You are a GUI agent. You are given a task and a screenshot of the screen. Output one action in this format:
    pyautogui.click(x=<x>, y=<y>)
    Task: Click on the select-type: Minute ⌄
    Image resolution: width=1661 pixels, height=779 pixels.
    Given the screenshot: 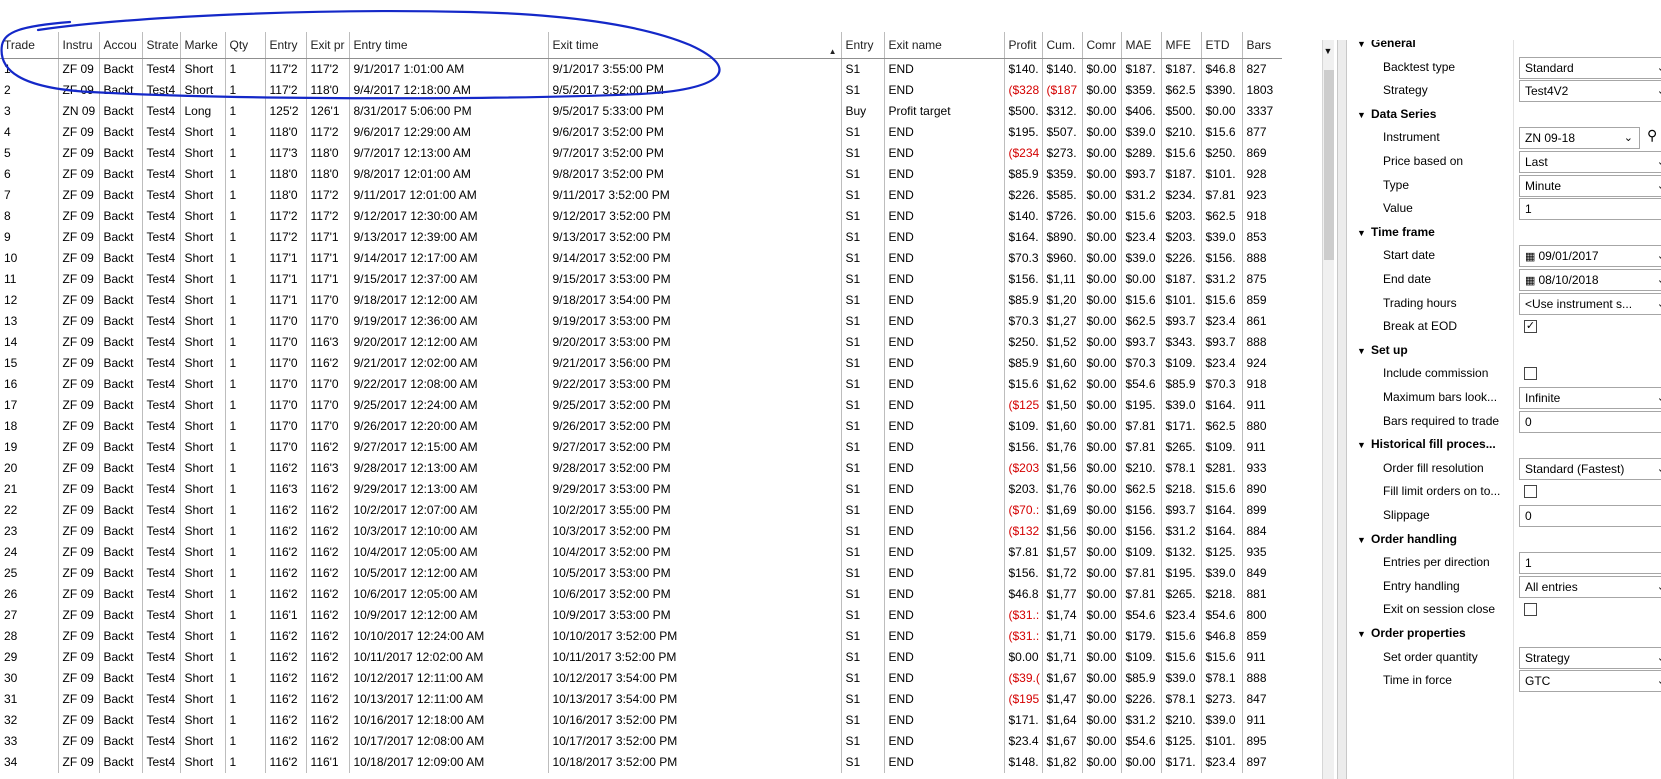 What is the action you would take?
    pyautogui.click(x=1590, y=185)
    